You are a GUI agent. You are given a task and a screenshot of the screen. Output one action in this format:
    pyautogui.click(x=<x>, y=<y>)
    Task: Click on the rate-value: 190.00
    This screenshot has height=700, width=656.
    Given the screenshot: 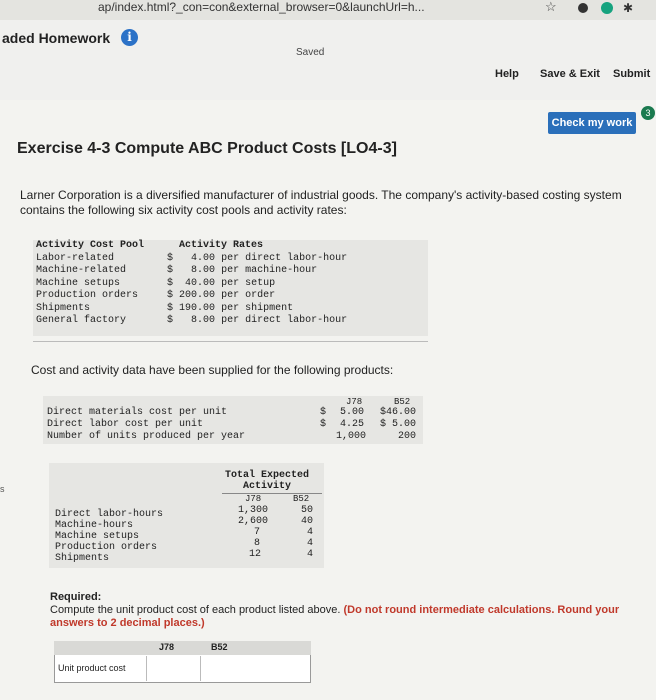 What is the action you would take?
    pyautogui.click(x=197, y=308)
    